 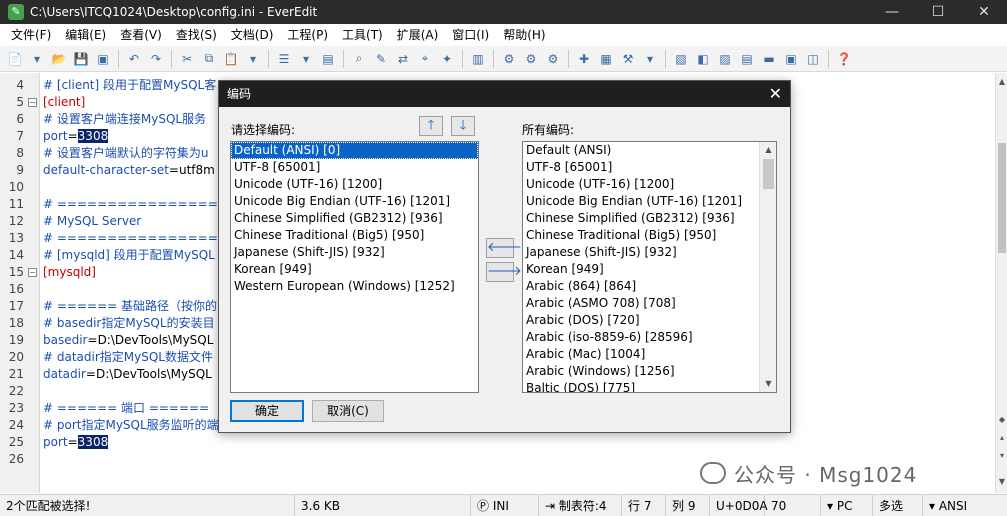 I want to click on selected-encoding-item: Chinese Traditional (Big5) [950], so click(x=354, y=235).